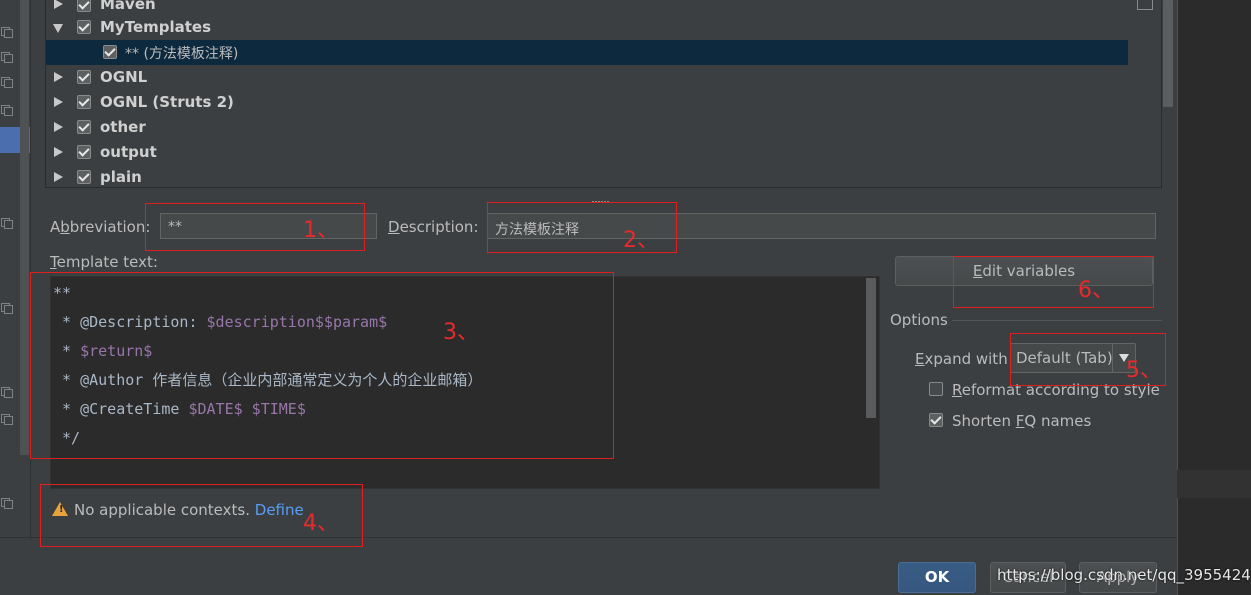 This screenshot has height=595, width=1251. Describe the element at coordinates (84, 77) in the screenshot. I see `checkbox-ognl` at that location.